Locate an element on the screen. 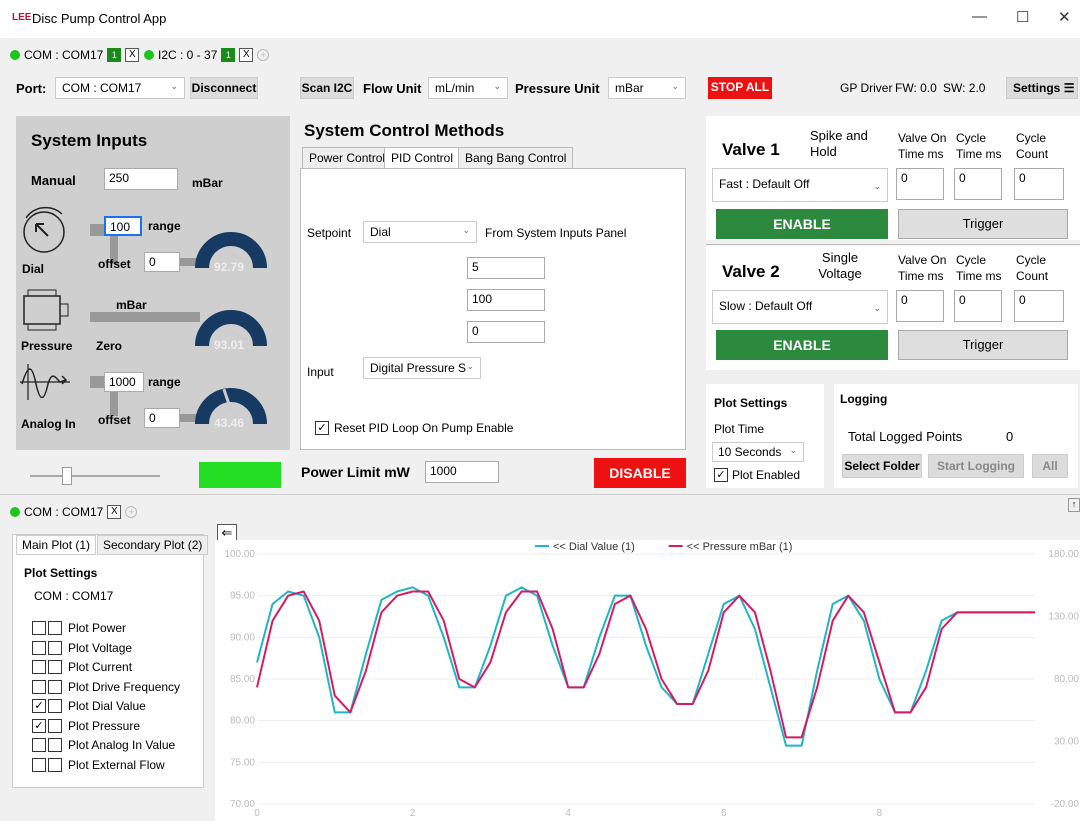 This screenshot has width=1080, height=821. pid-p-input: 5 is located at coordinates (506, 268).